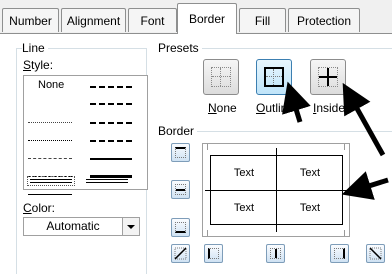 This screenshot has width=392, height=274. Describe the element at coordinates (111, 87) in the screenshot. I see `style-medium-dash-dot-dot` at that location.